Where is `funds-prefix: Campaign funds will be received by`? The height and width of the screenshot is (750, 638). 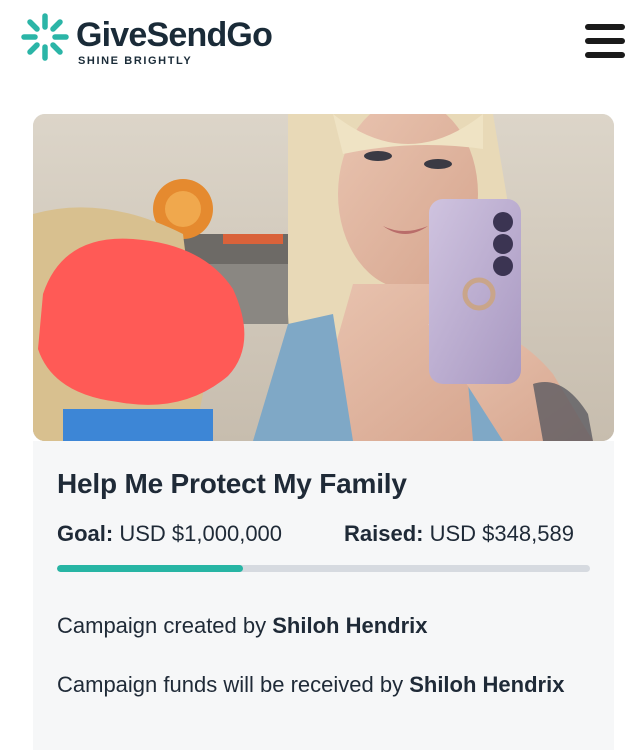 funds-prefix: Campaign funds will be received by is located at coordinates (230, 684).